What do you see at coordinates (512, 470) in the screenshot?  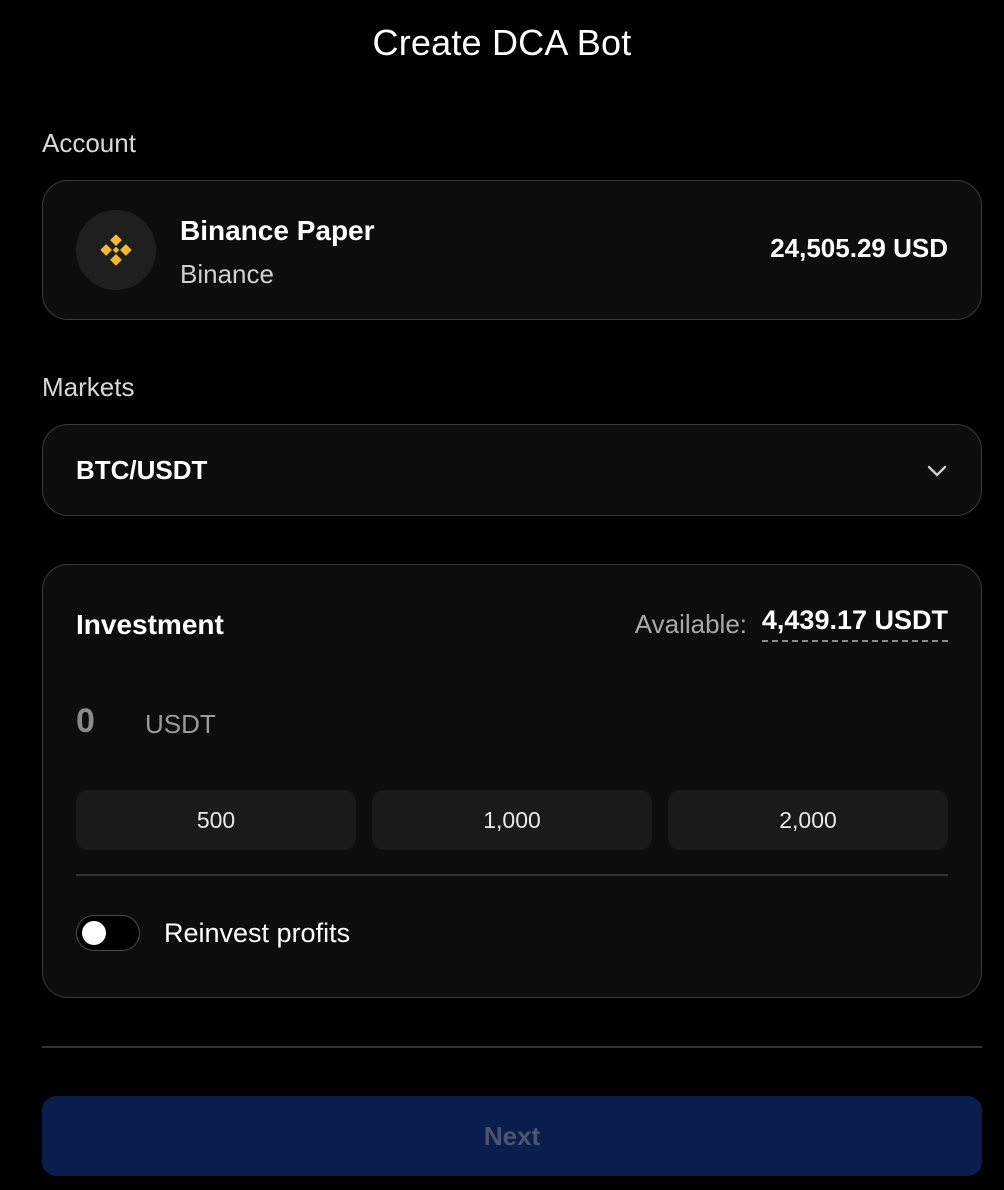 I see `market-select: BTC/USDT` at bounding box center [512, 470].